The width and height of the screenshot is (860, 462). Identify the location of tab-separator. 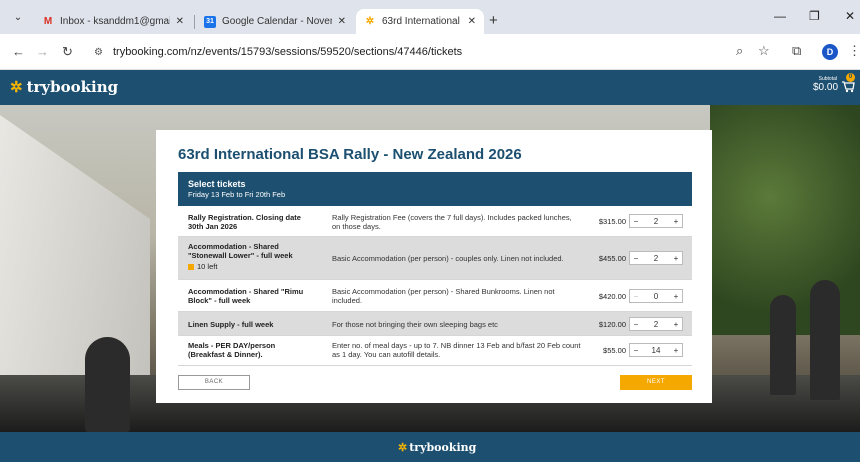
(194, 22).